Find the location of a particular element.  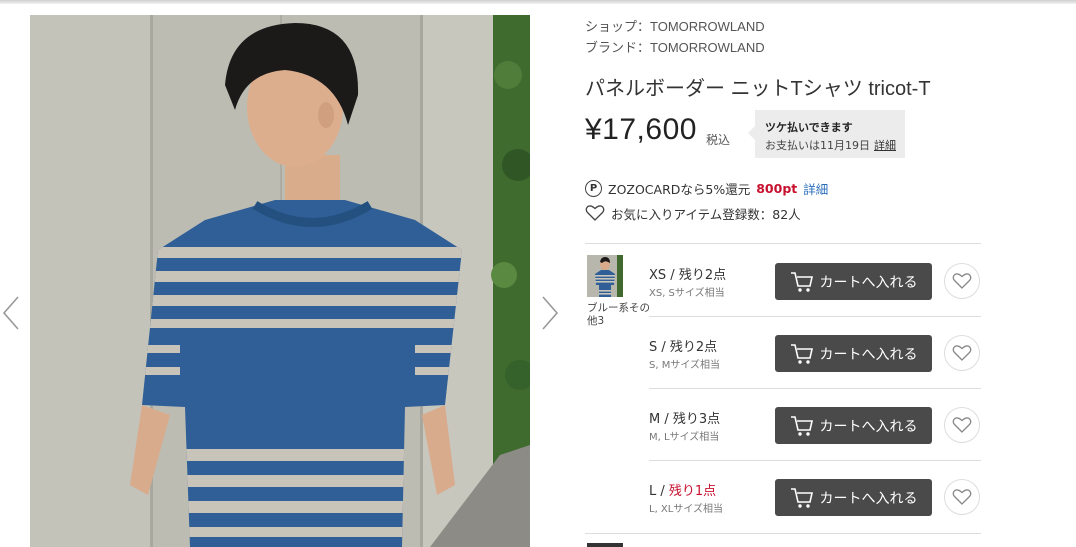

points-row: P ZOZOCARDなら5%還元 800pt 詳細 is located at coordinates (706, 188).